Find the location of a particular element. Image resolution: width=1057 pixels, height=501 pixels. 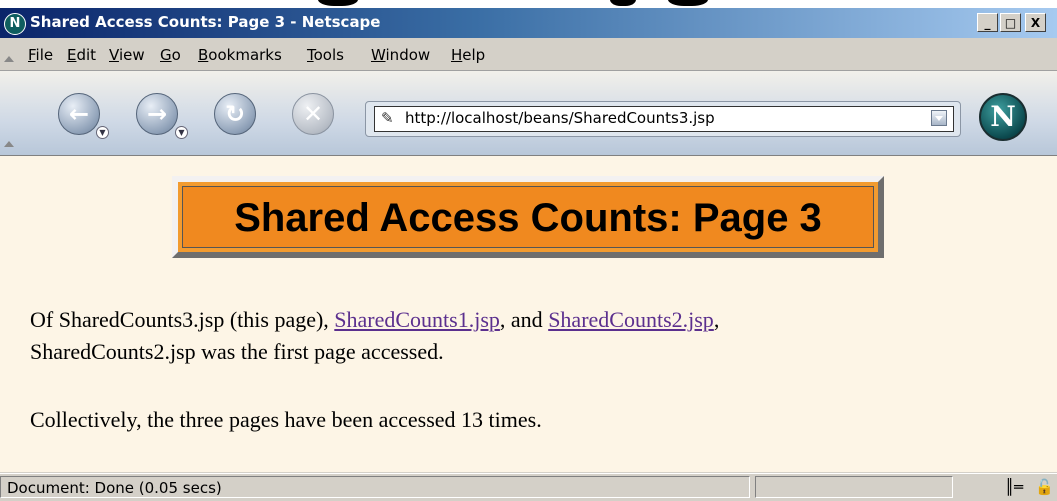

menu-go: Go is located at coordinates (170, 55).